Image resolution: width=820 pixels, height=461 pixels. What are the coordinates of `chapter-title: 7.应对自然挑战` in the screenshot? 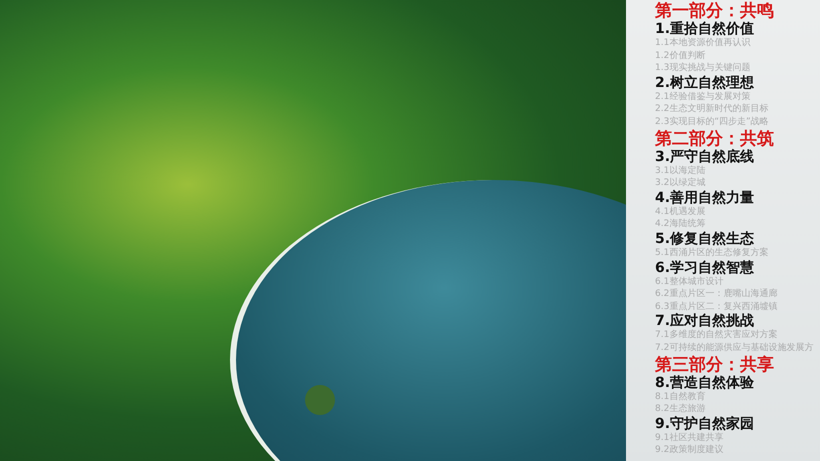 It's located at (705, 321).